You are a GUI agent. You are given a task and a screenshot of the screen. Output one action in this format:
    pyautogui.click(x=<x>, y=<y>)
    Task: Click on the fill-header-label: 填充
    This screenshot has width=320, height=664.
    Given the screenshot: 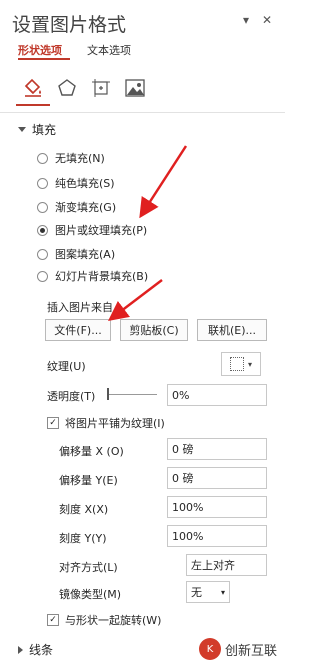 What is the action you would take?
    pyautogui.click(x=44, y=130)
    